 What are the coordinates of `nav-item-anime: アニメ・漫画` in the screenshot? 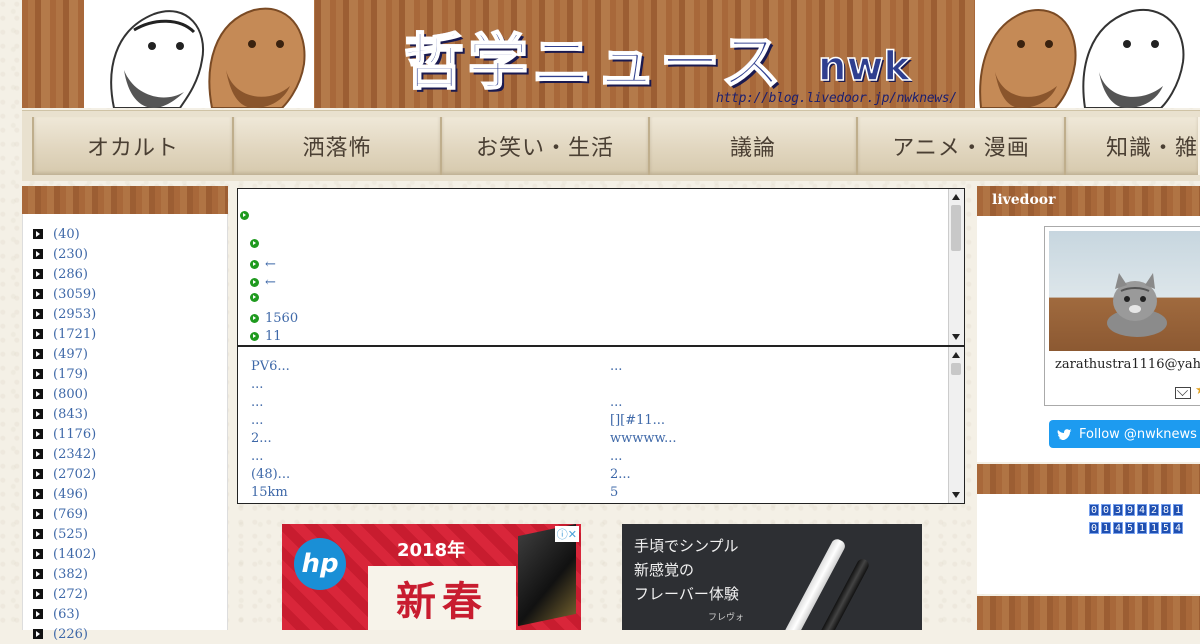 It's located at (961, 146).